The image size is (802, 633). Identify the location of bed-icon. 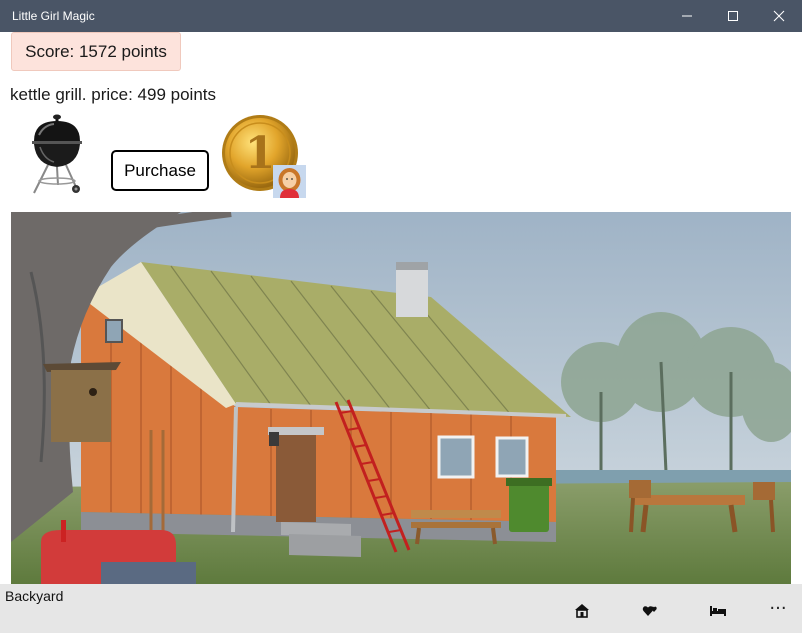
(718, 611).